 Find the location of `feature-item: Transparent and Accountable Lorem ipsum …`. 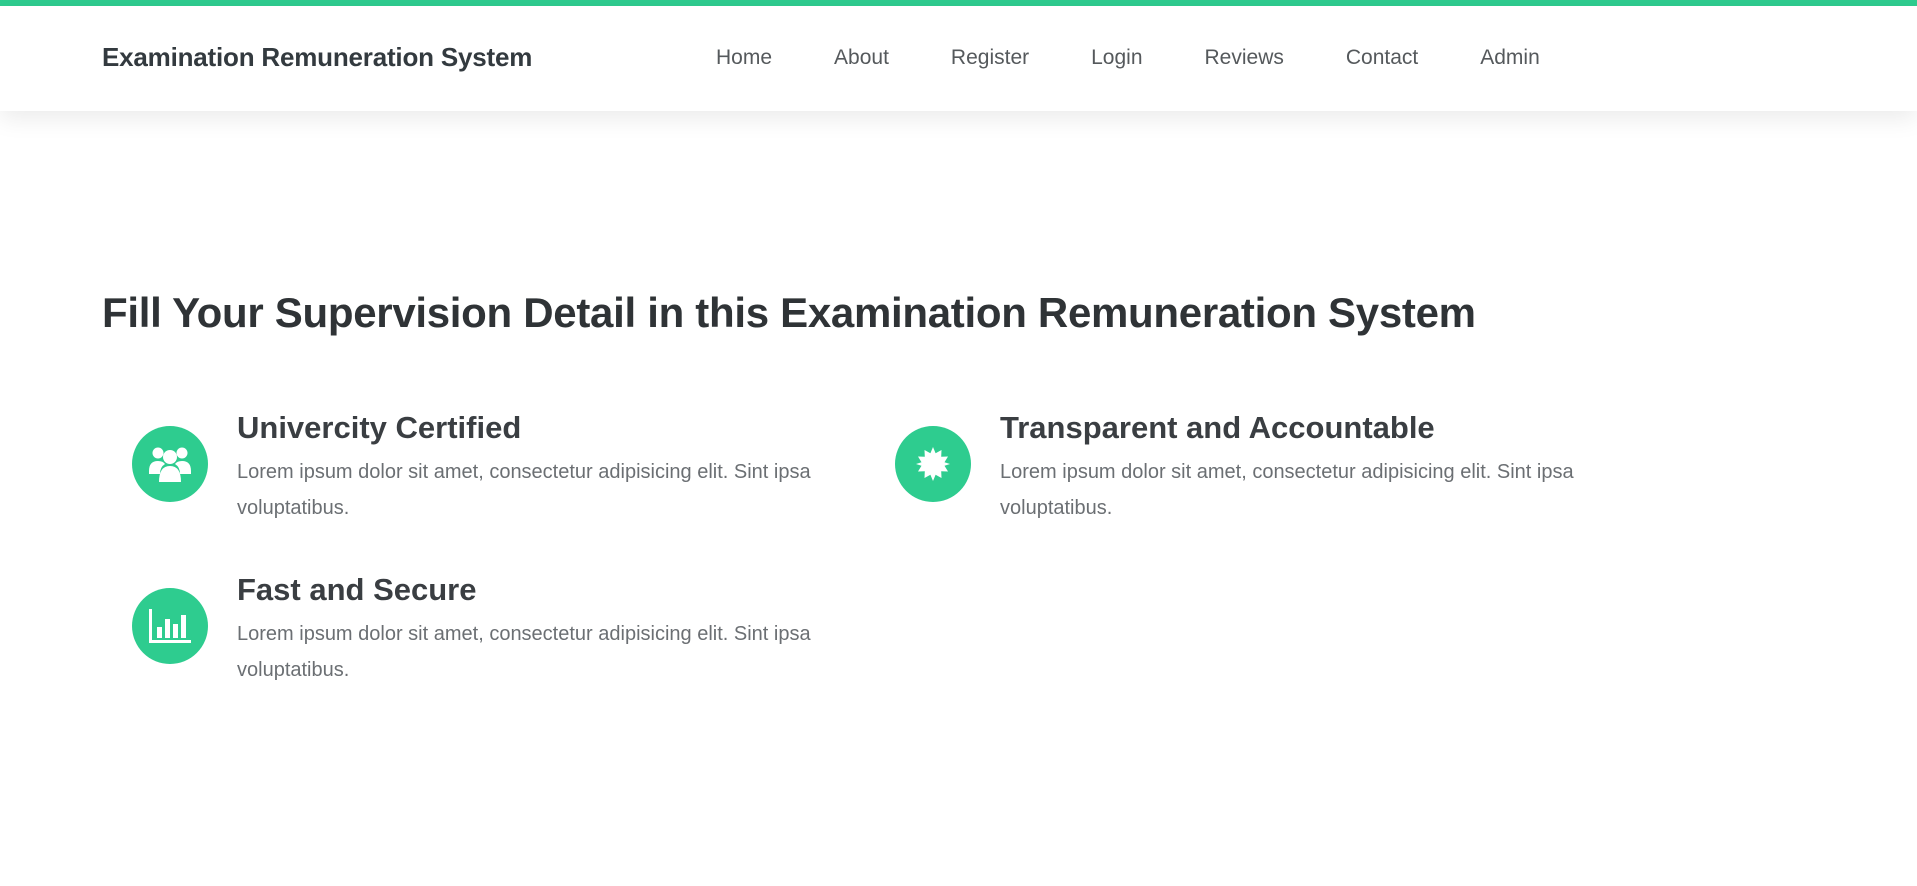

feature-item: Transparent and Accountable Lorem ipsum … is located at coordinates (1219, 470).